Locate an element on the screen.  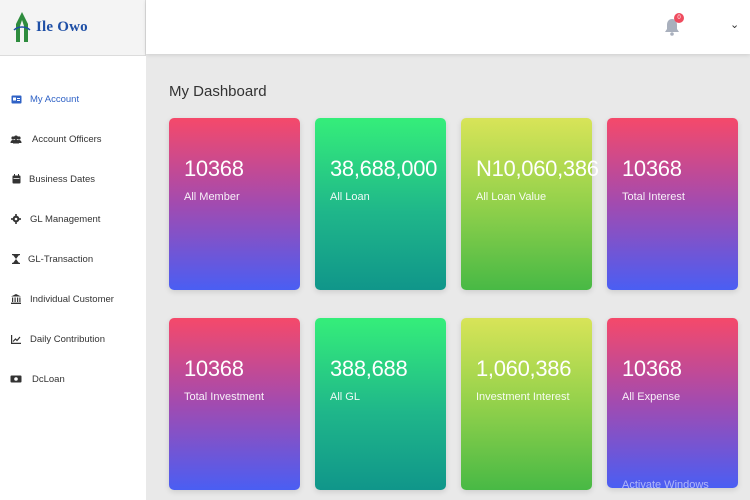
stat-card-all-gl: 388,688 All GL is located at coordinates (380, 404).